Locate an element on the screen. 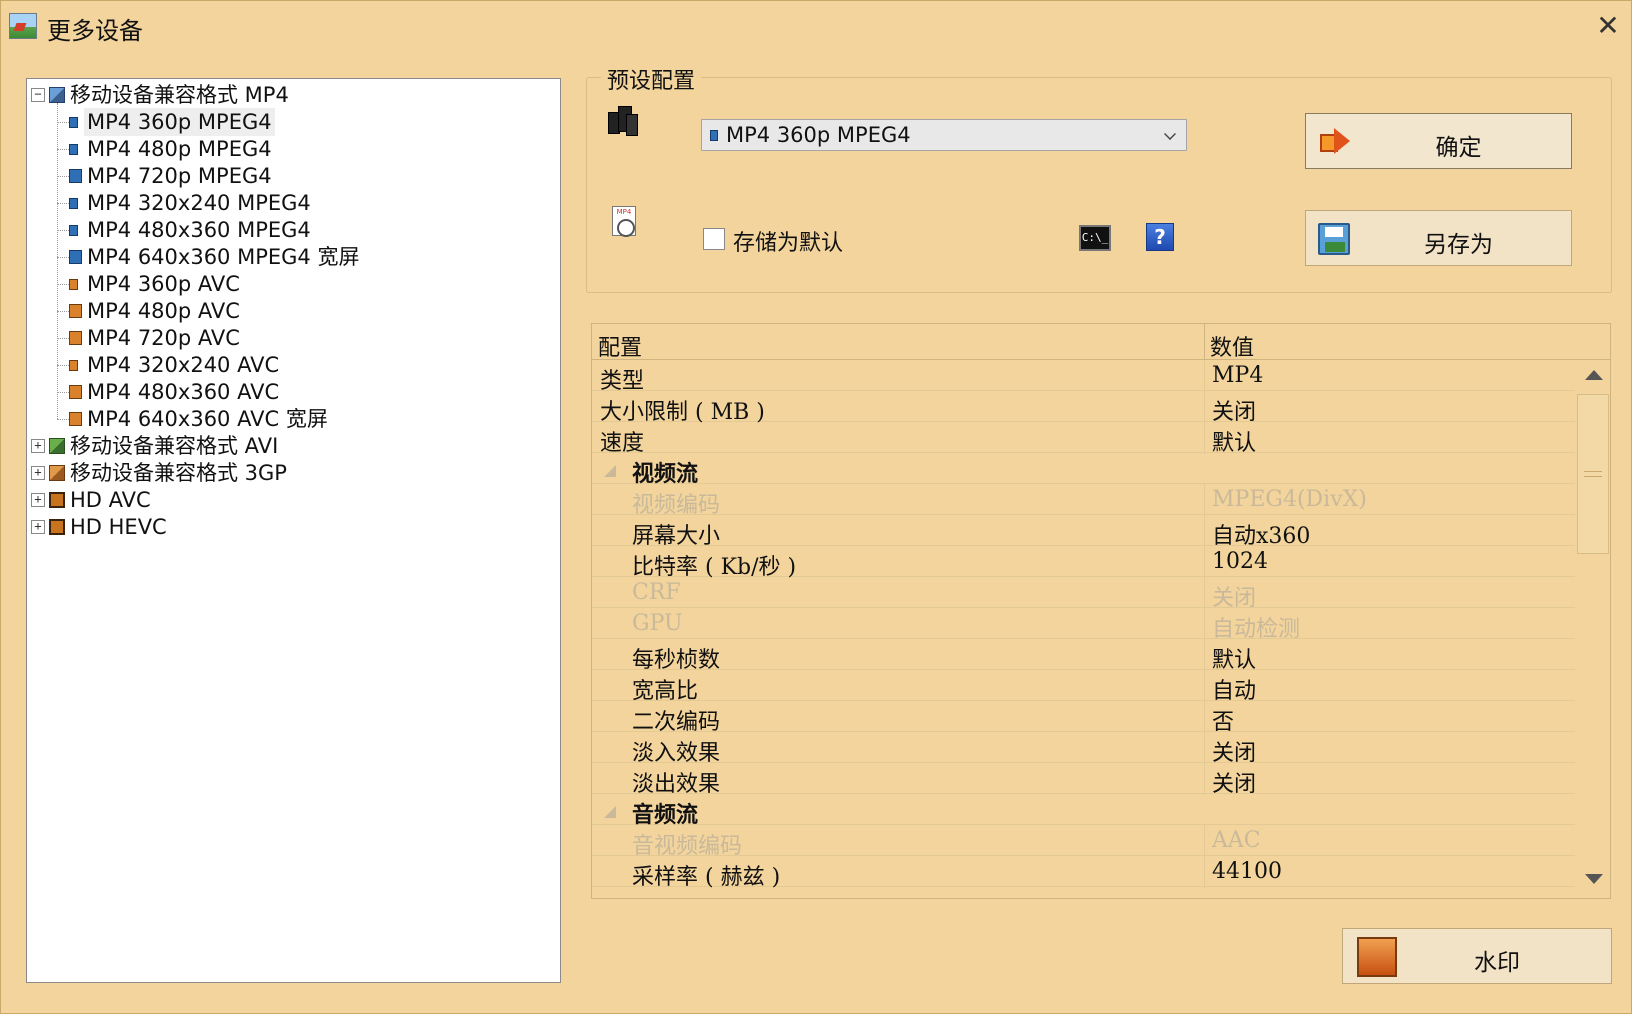 The width and height of the screenshot is (1632, 1014). grid-row: 每秒桢数 默认 is located at coordinates (1083, 656).